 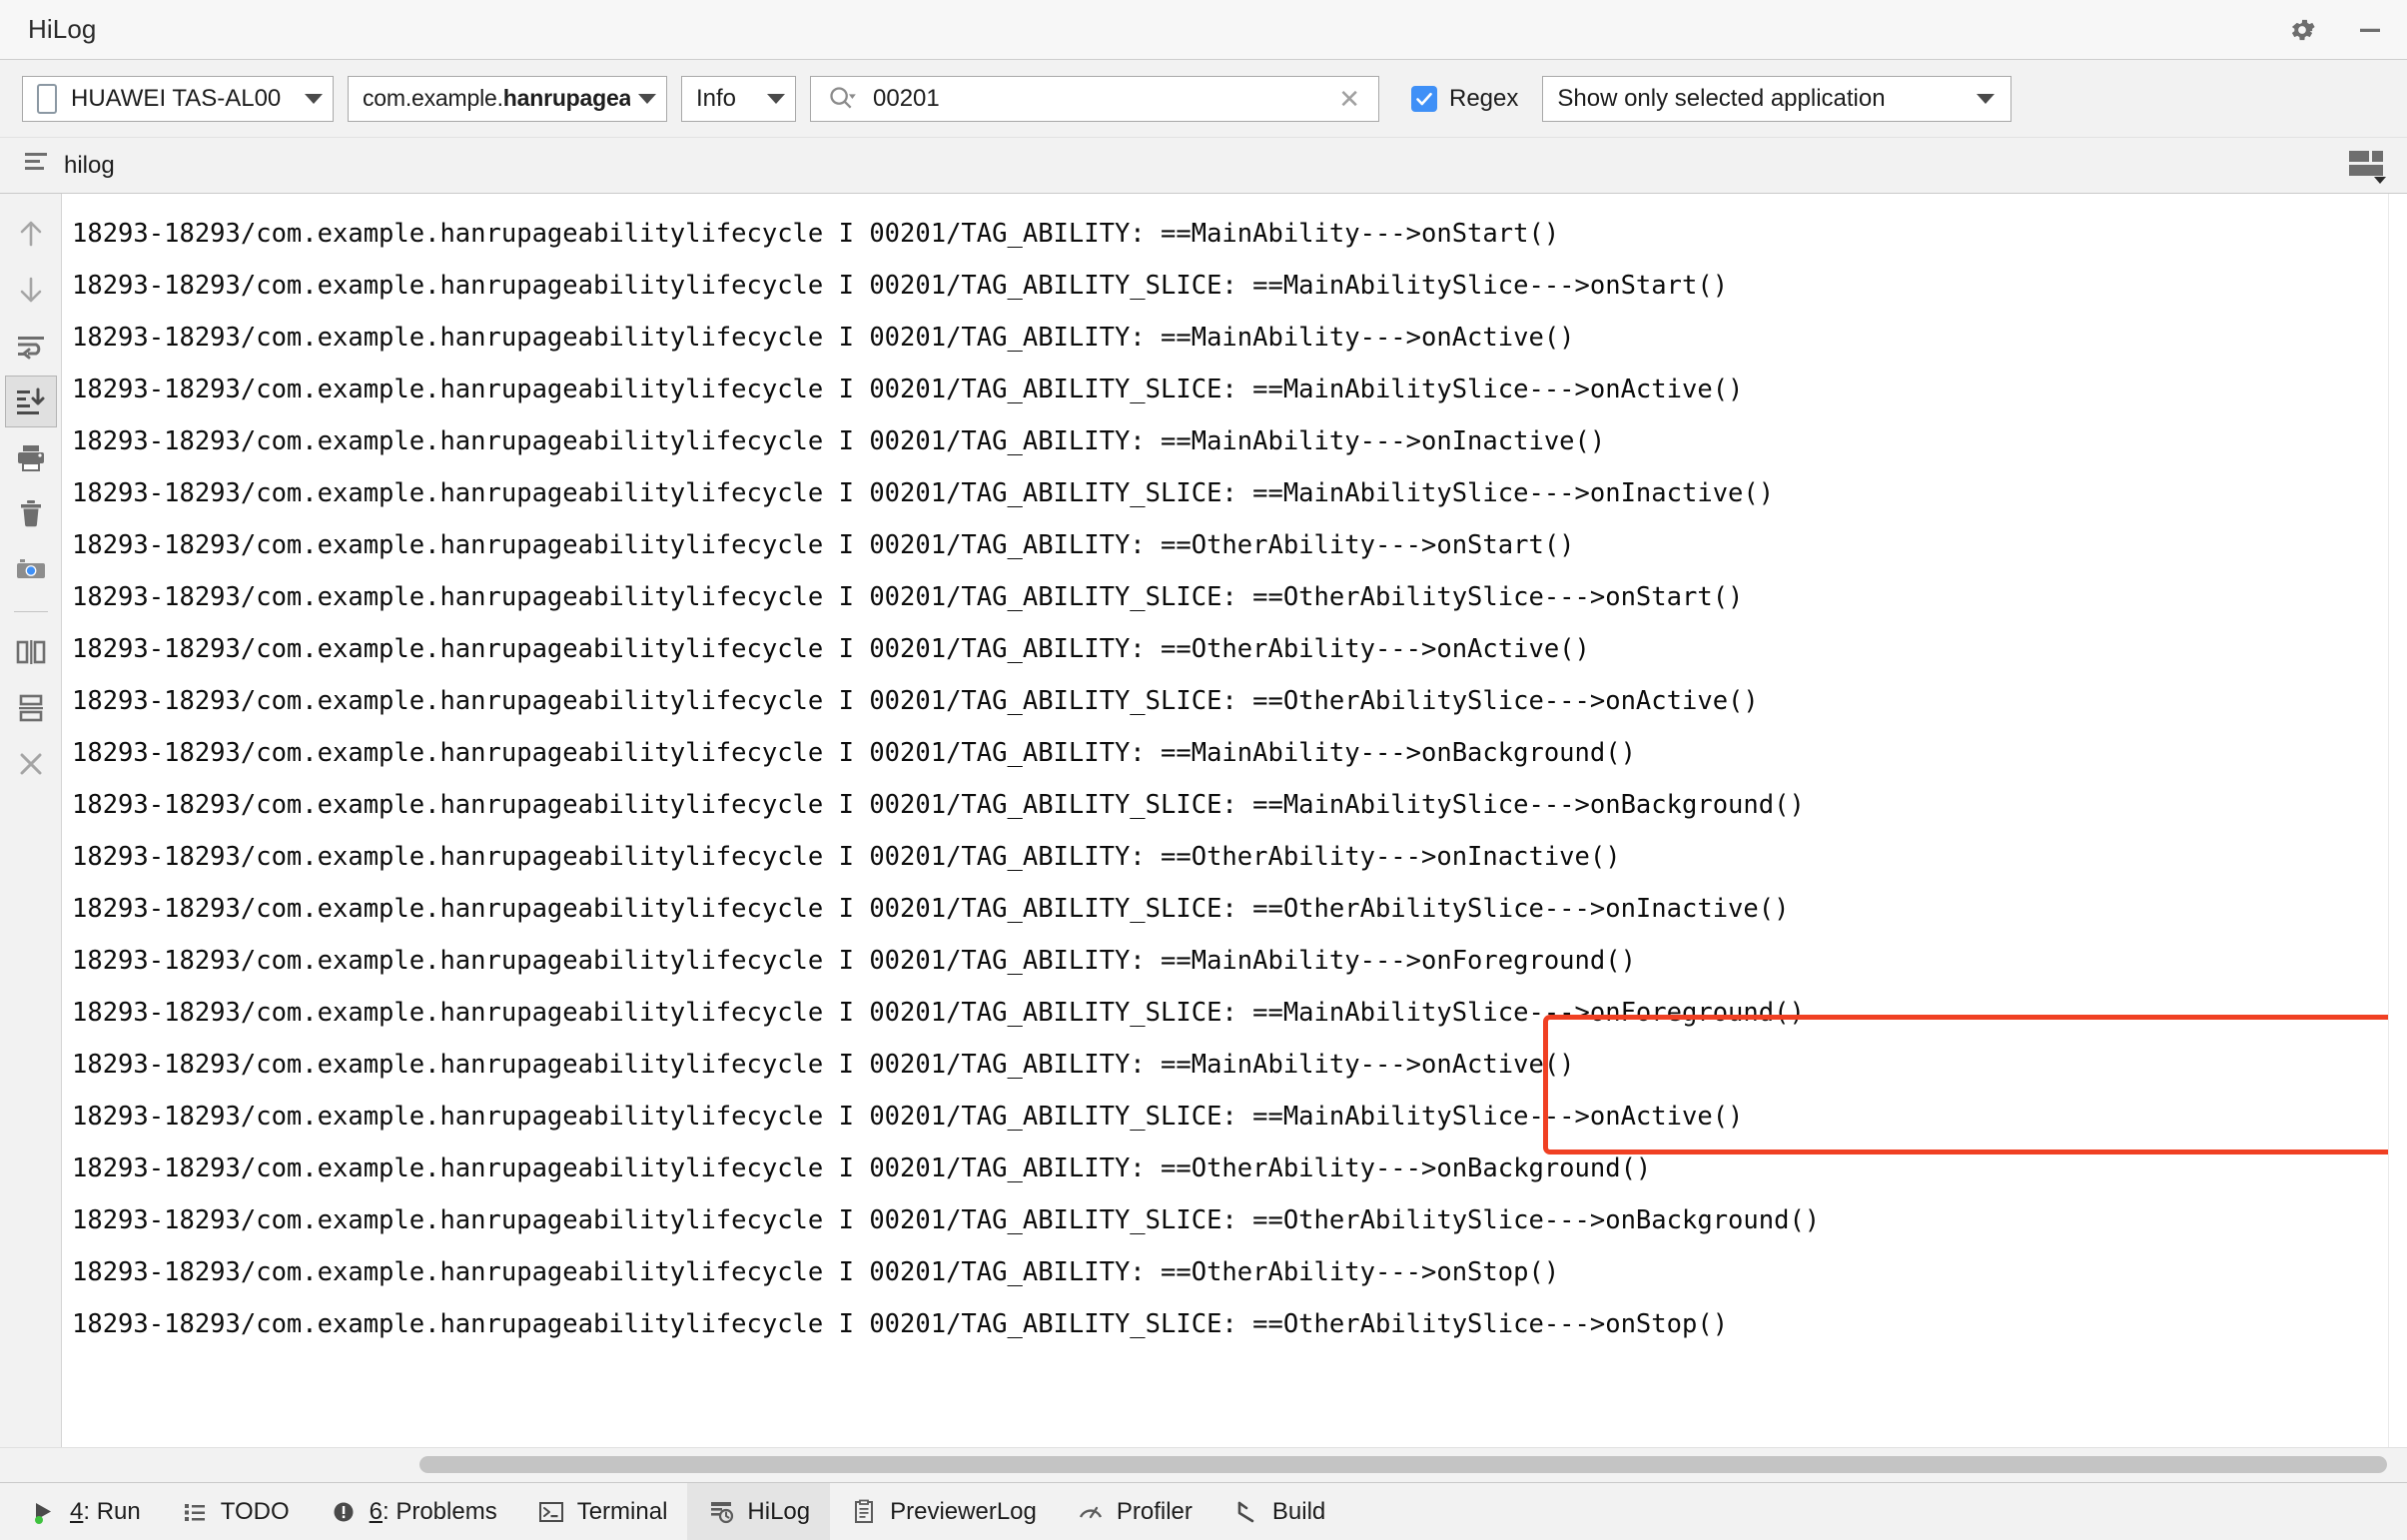 I want to click on profiler-icon, so click(x=1091, y=1512).